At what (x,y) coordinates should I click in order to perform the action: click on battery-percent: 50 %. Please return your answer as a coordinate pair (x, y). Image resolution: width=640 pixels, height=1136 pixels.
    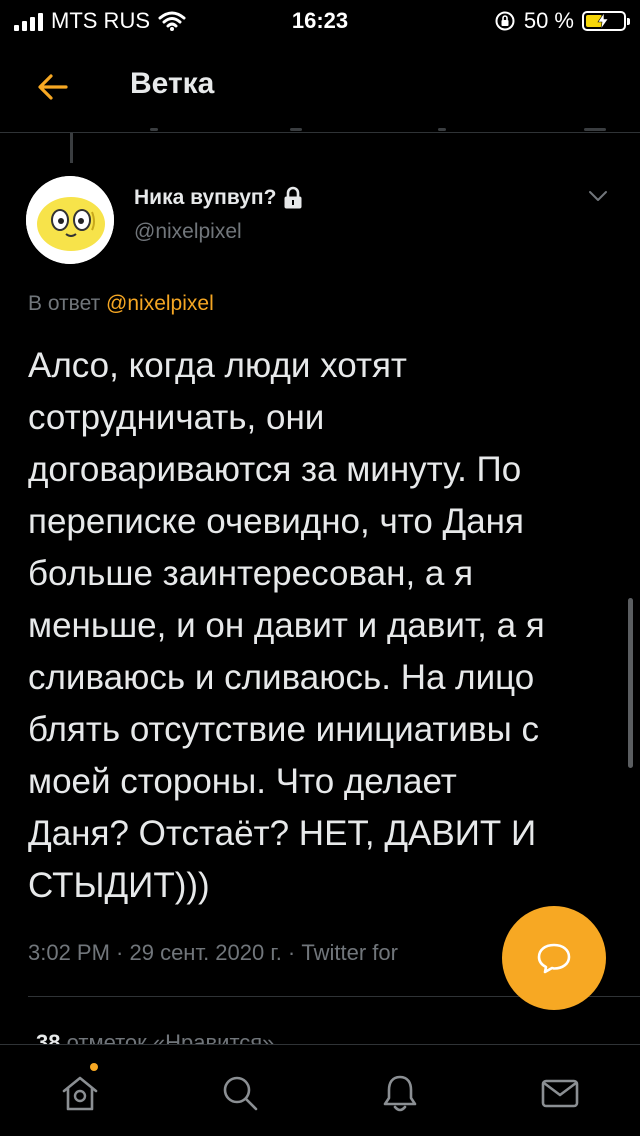
    Looking at the image, I should click on (548, 20).